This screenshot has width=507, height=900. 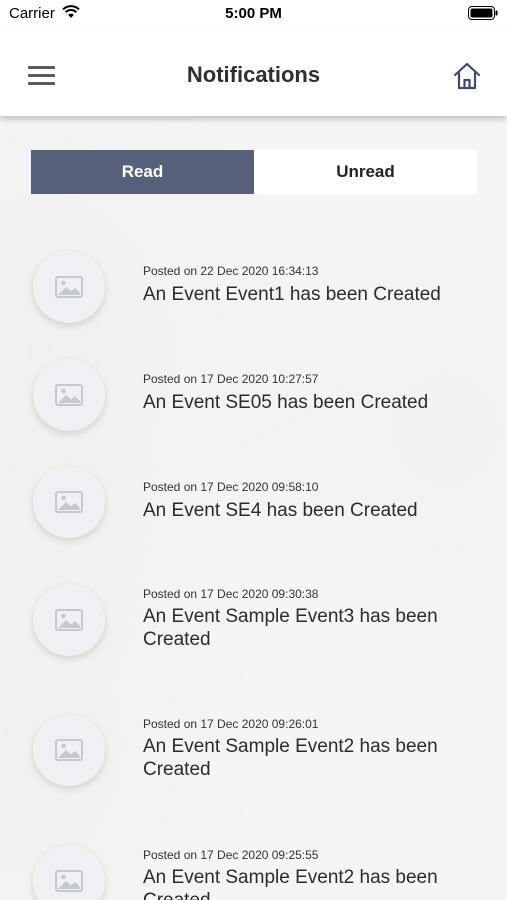 I want to click on notification-message: An Event SE05 has been Created, so click(x=286, y=402).